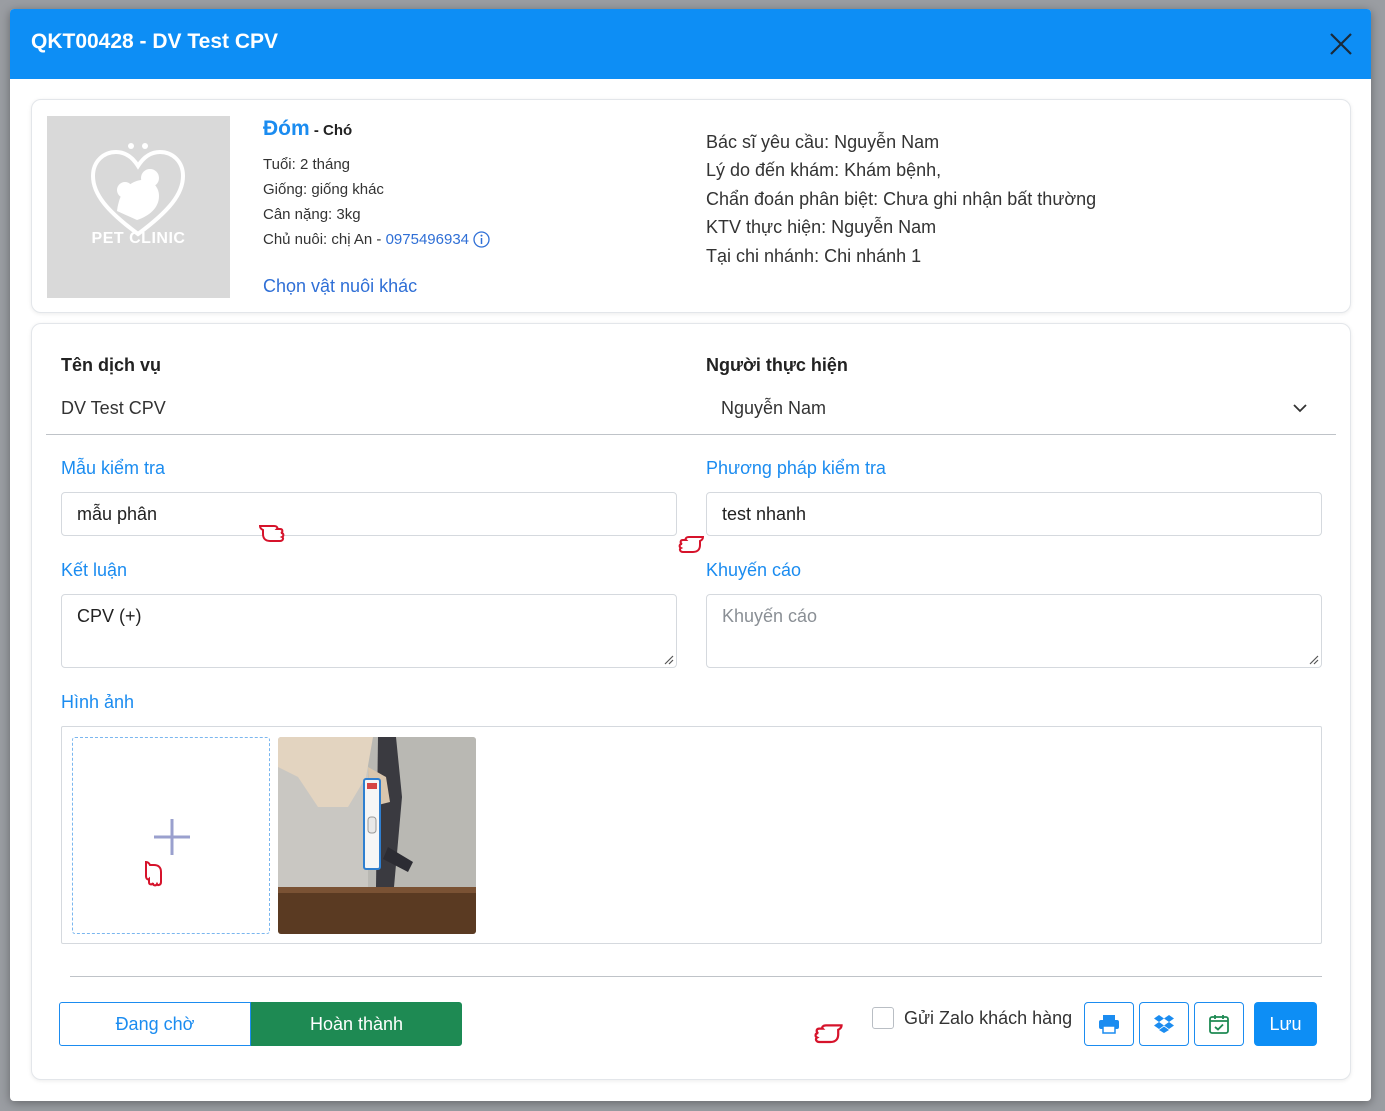 The width and height of the screenshot is (1385, 1111). I want to click on owner-name: Chủ nuôi: chị An -, so click(324, 239).